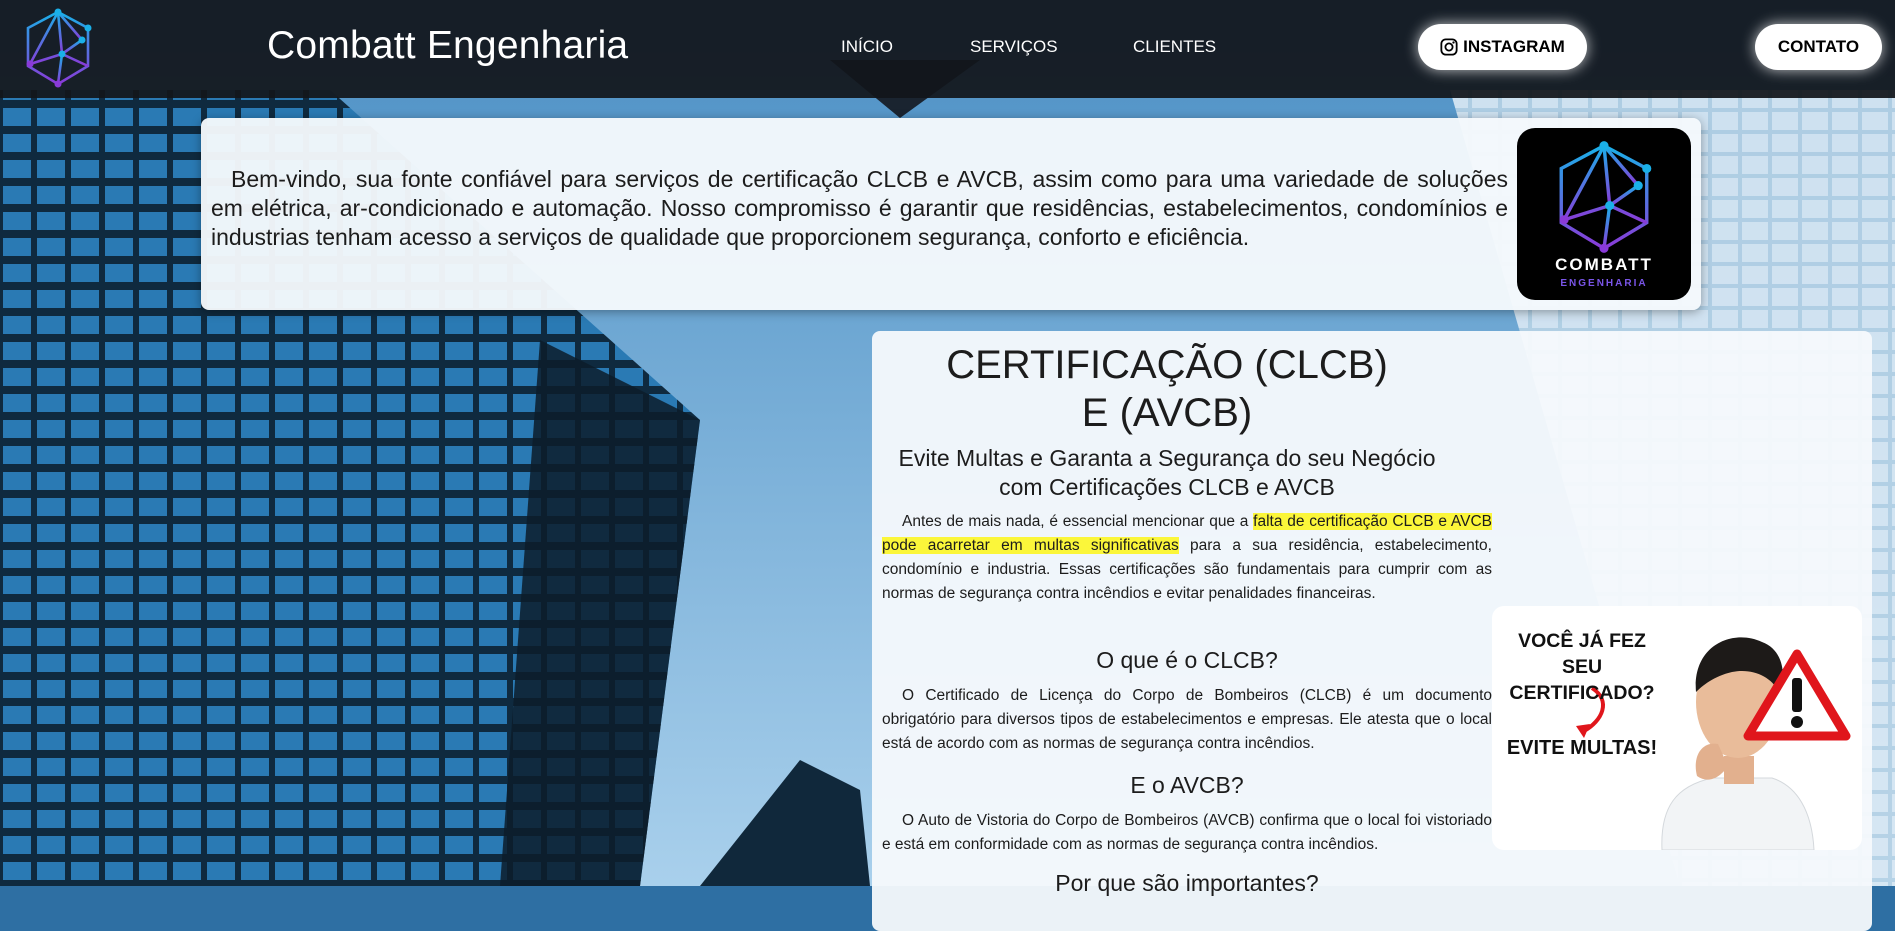 The width and height of the screenshot is (1895, 931). What do you see at coordinates (1187, 660) in the screenshot?
I see `clcb-heading: O que é o CLCB?` at bounding box center [1187, 660].